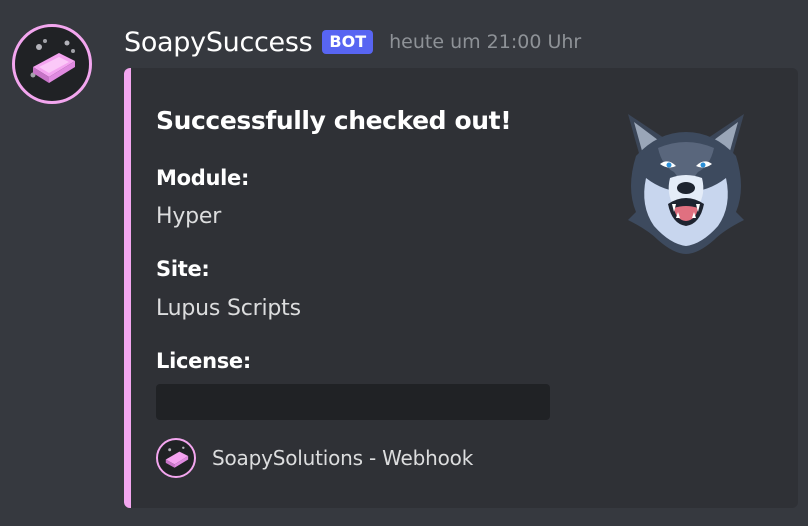 The image size is (808, 526). I want to click on message-header: SoapySuccess BOT heute um 21:00 Uhr, so click(352, 42).